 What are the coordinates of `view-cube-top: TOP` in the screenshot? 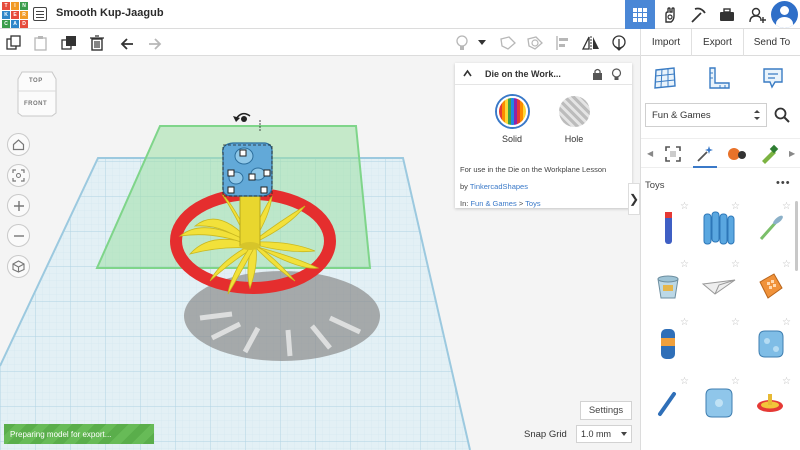 It's located at (36, 81).